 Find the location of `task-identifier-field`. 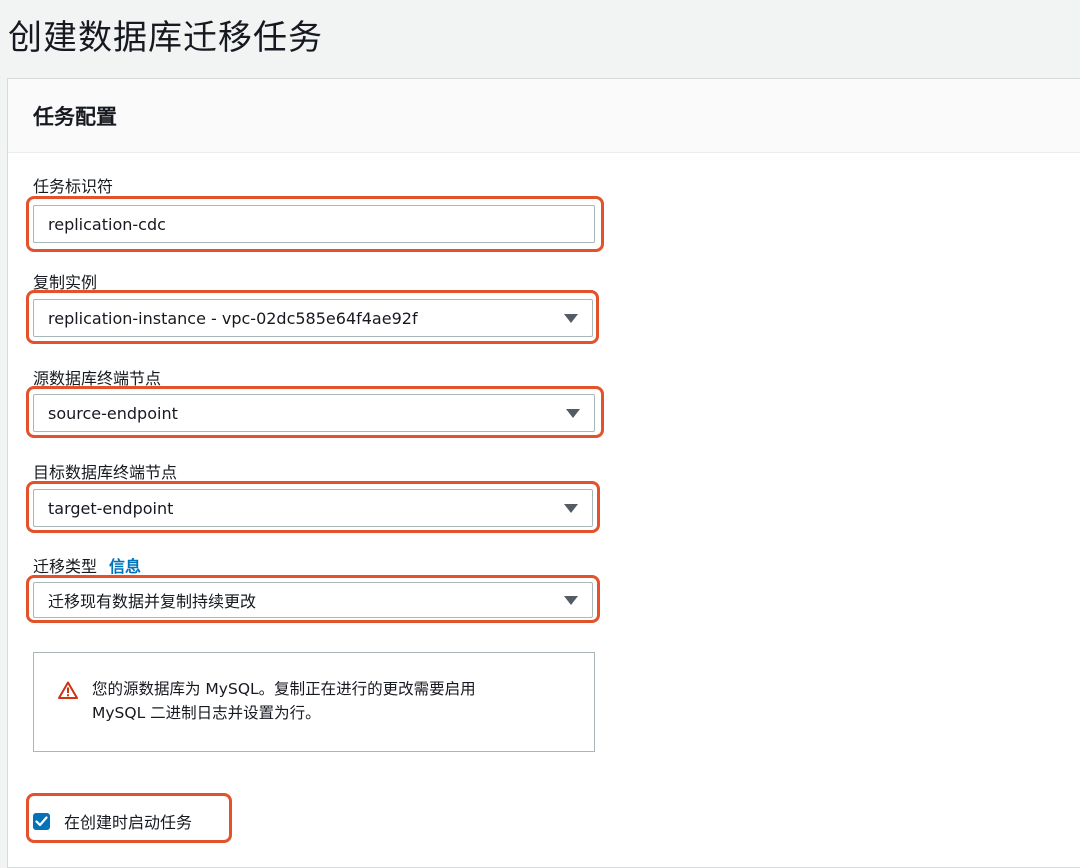

task-identifier-field is located at coordinates (314, 224).